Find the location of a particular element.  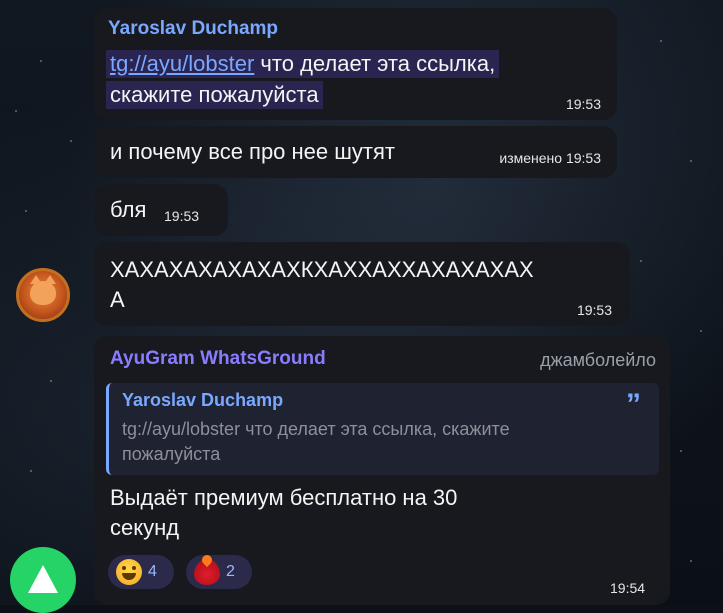

message-text: и почему все про нее шутят is located at coordinates (252, 151).